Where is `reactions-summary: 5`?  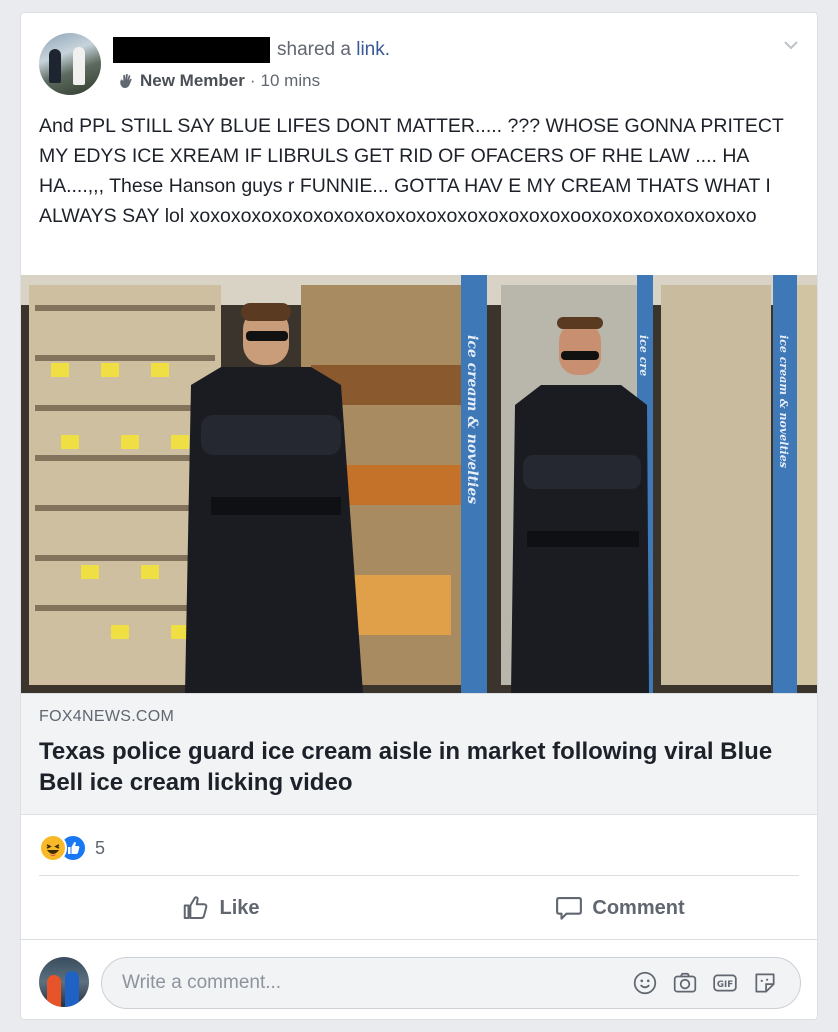 reactions-summary: 5 is located at coordinates (72, 848).